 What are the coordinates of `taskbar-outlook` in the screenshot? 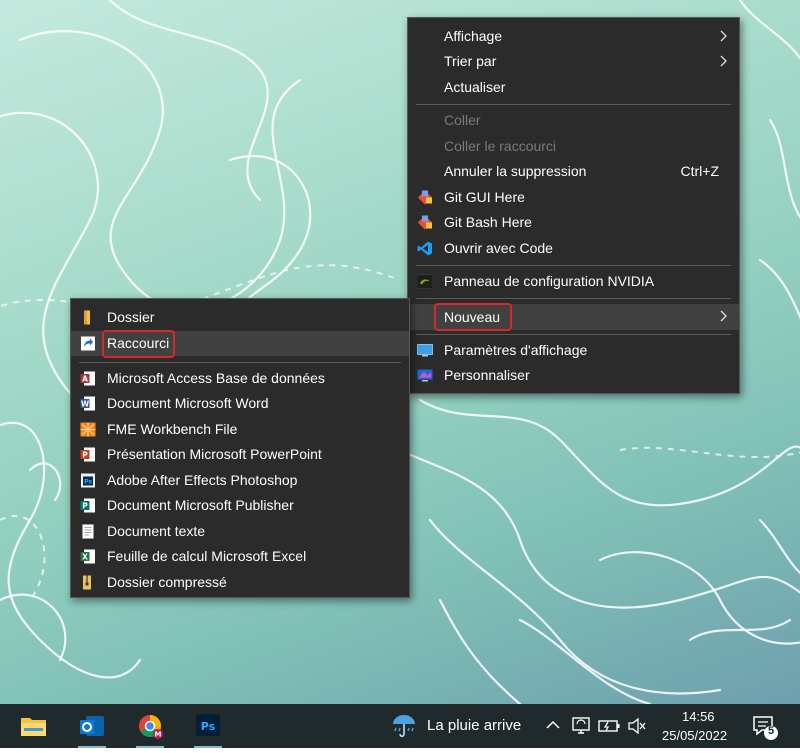 It's located at (92, 726).